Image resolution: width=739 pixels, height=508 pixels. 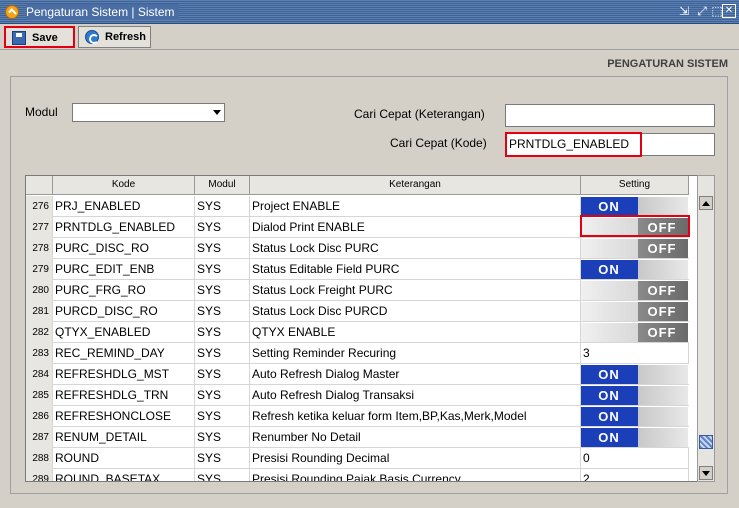 I want to click on modul-select, so click(x=148, y=112).